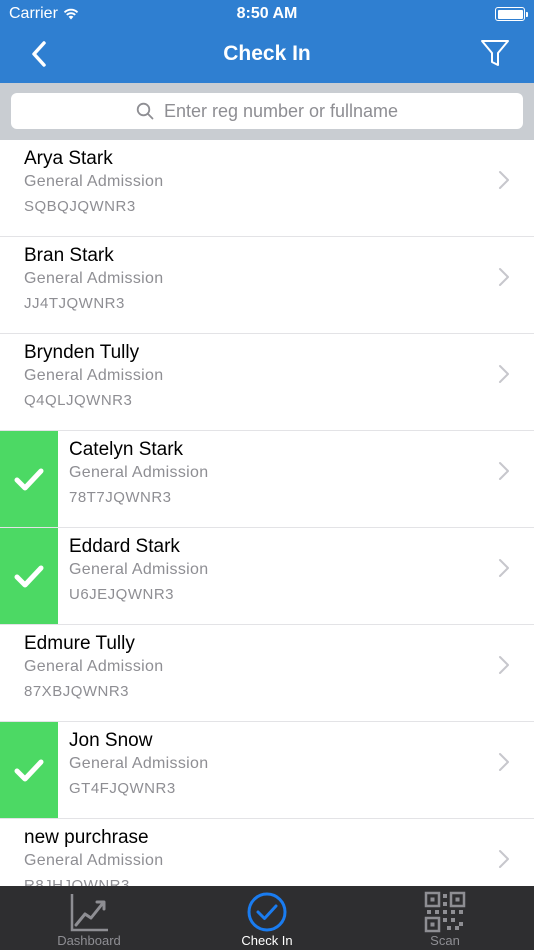  Describe the element at coordinates (78, 400) in the screenshot. I see `reg-number: Q4QLJQWNR3` at that location.